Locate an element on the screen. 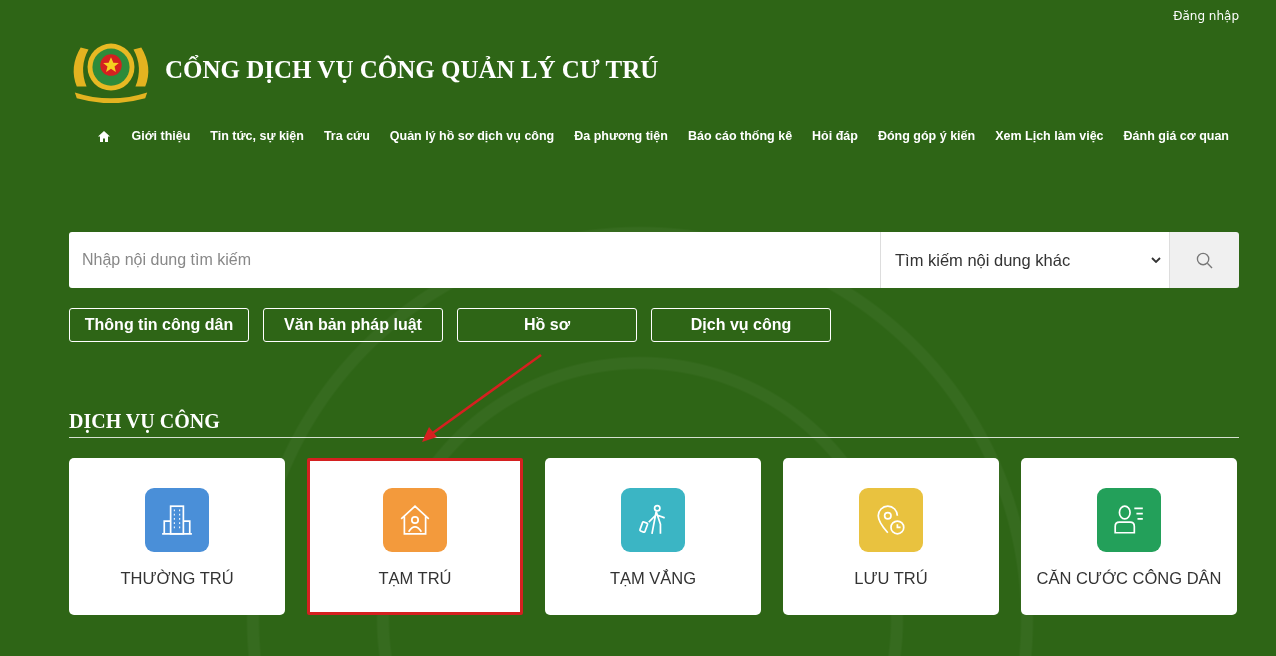 Image resolution: width=1276 pixels, height=656 pixels. filter-button: Dịch vụ công is located at coordinates (741, 325).